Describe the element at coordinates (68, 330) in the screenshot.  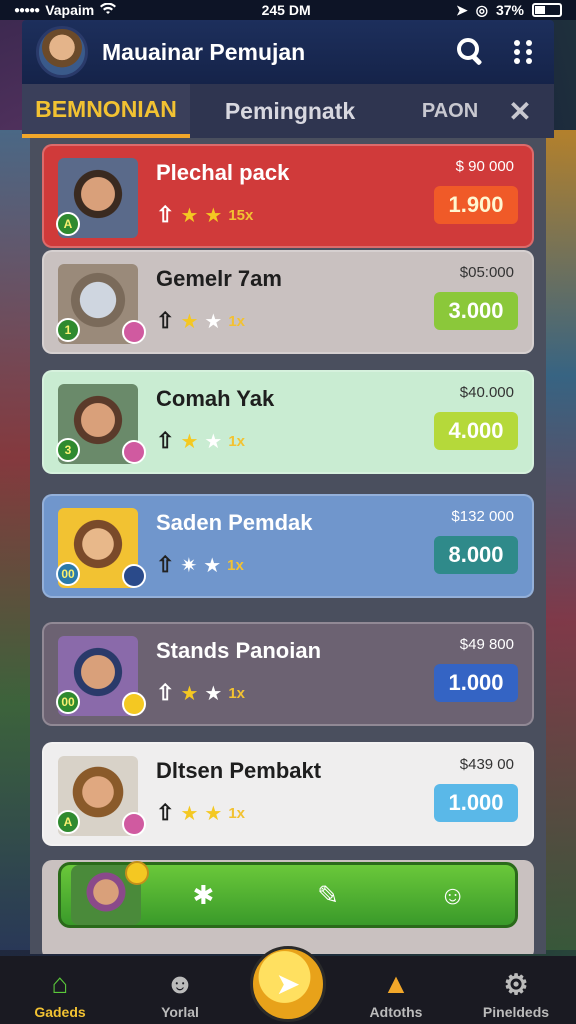
I see `level-badge: 1` at that location.